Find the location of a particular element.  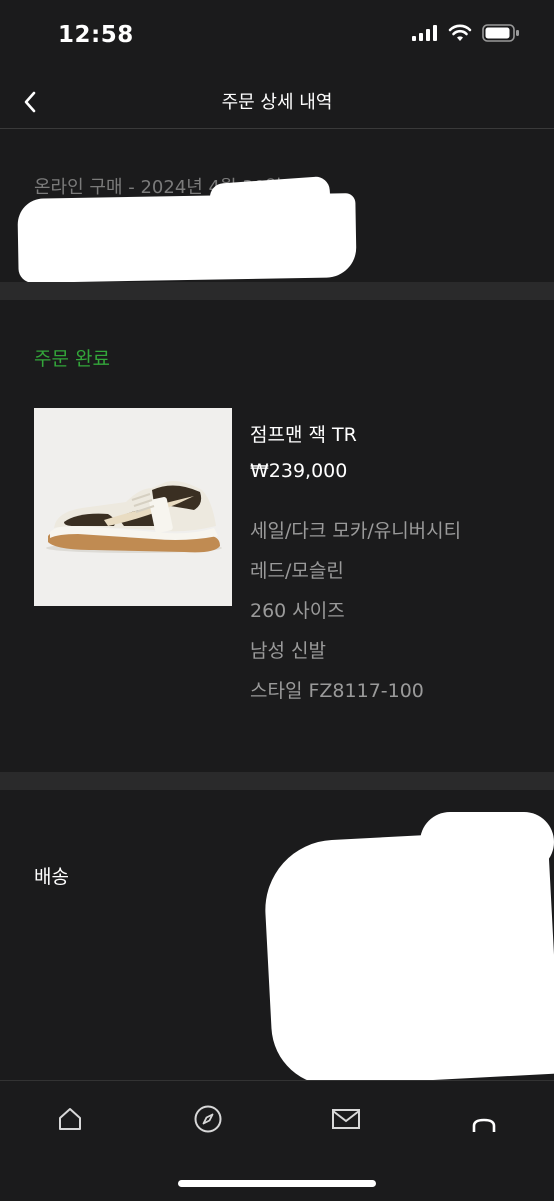

tab-profile is located at coordinates (484, 1119).